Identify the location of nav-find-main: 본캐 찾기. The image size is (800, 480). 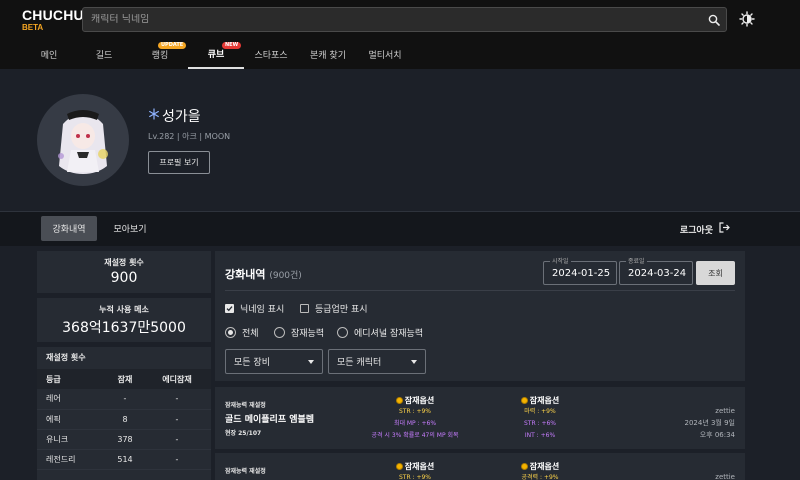
(328, 54).